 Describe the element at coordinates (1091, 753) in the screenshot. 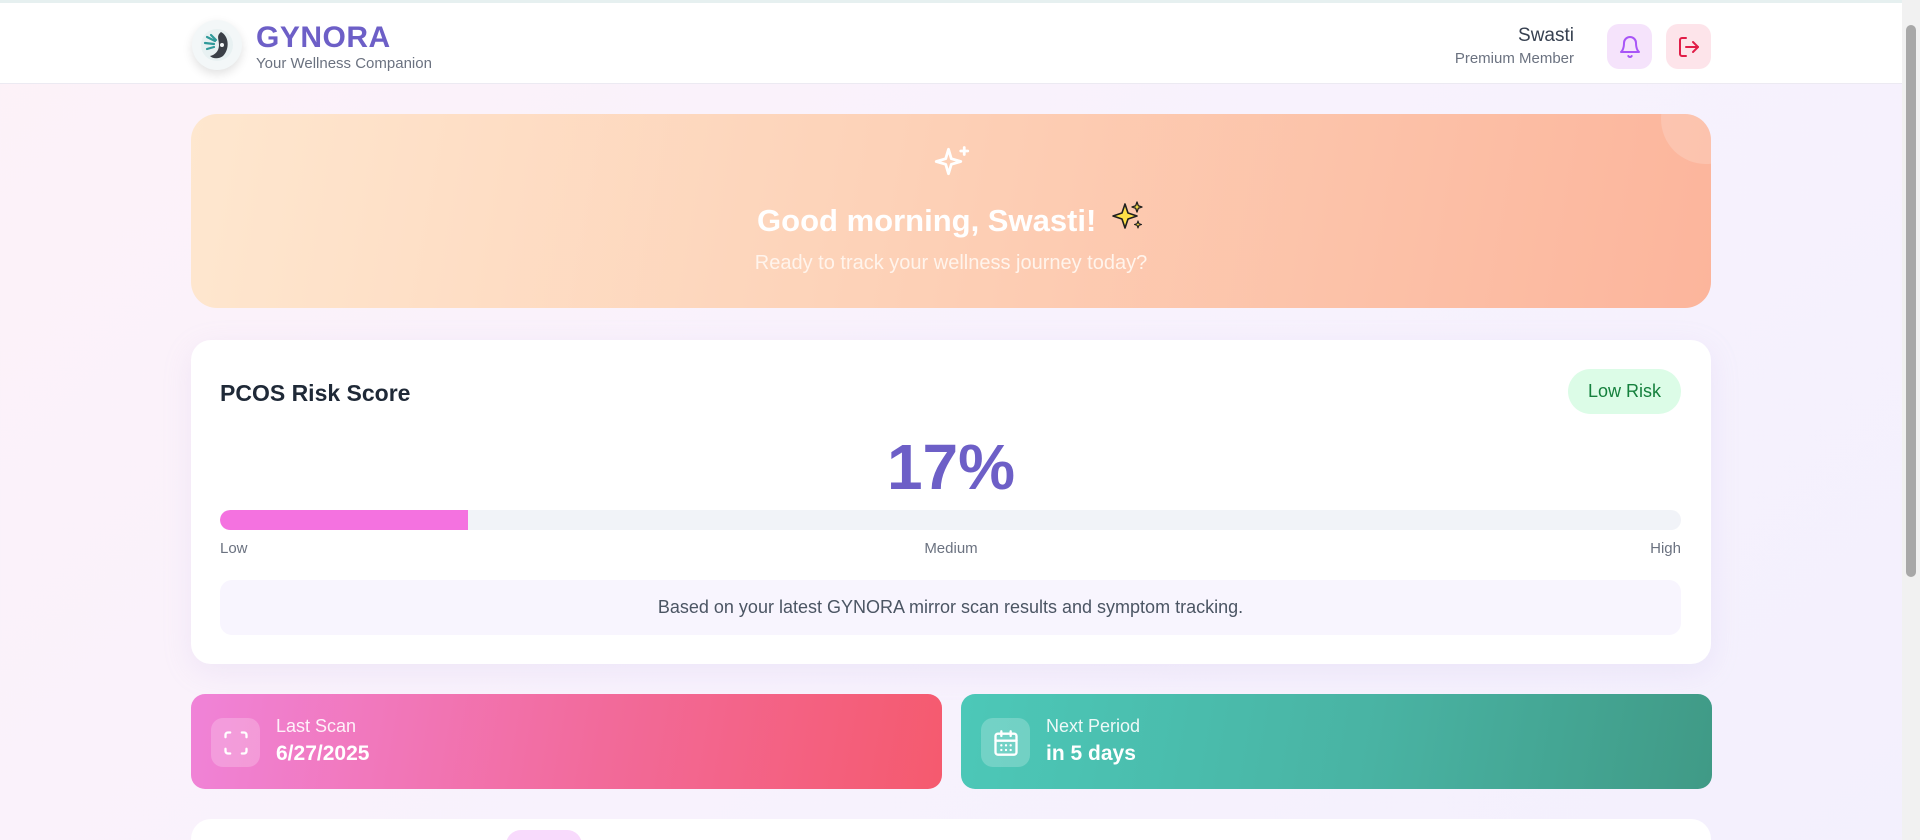

I see `next-period-value: in 5 days` at that location.